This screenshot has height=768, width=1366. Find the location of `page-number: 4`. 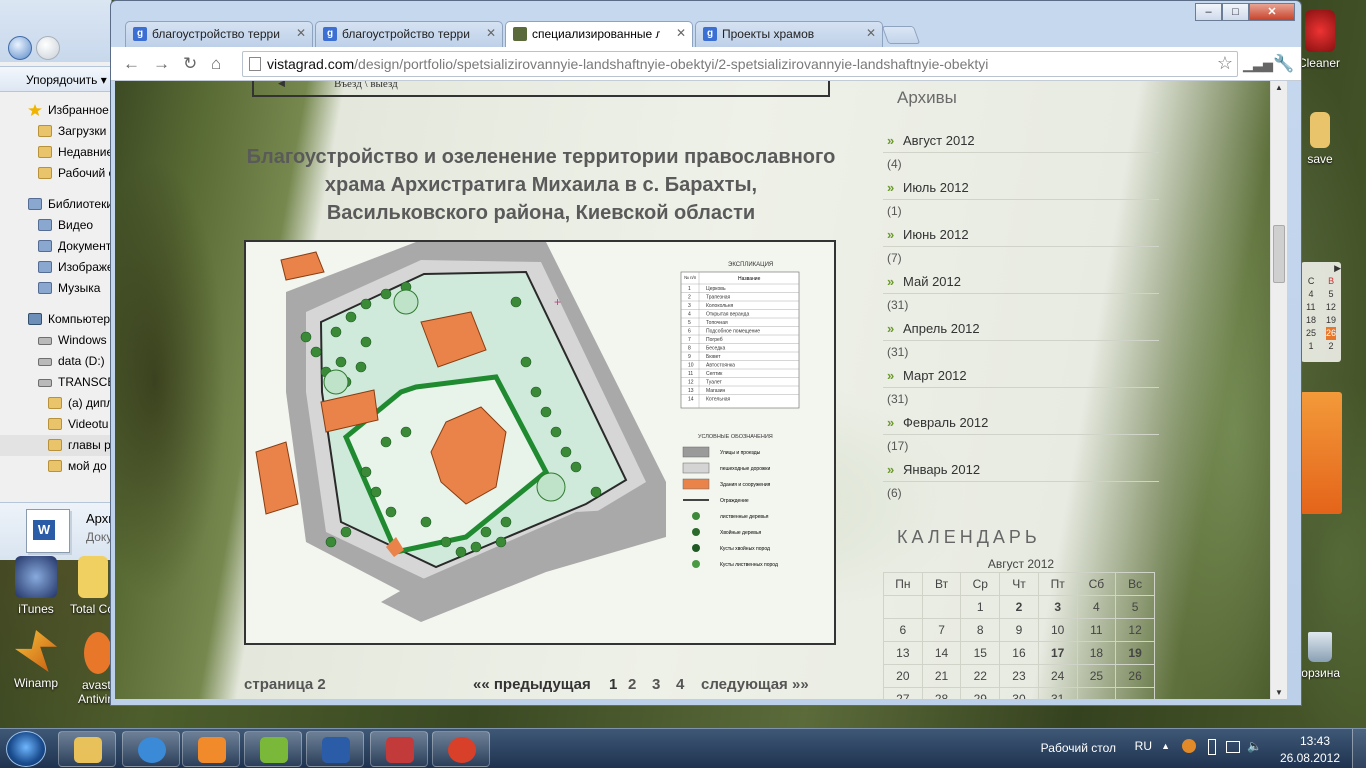

page-number: 4 is located at coordinates (680, 684).